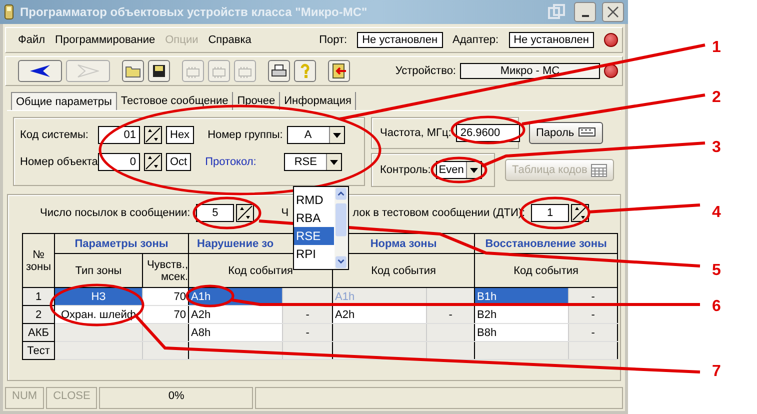 The image size is (757, 414). I want to click on callout-number: 5, so click(716, 270).